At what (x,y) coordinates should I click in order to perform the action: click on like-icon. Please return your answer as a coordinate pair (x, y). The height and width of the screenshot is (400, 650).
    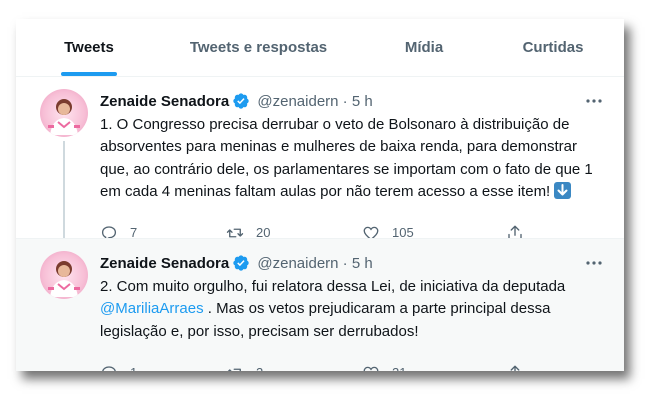
    Looking at the image, I should click on (371, 367).